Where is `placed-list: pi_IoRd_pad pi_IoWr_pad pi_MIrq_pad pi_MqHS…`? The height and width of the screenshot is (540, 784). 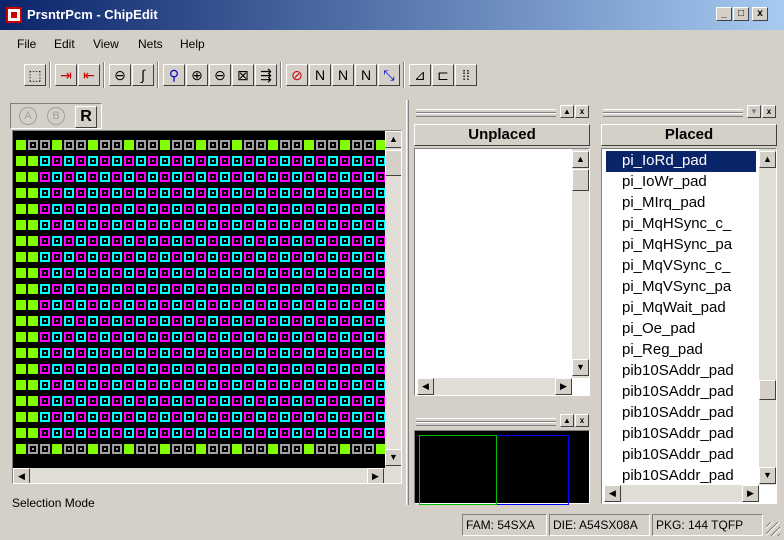 placed-list: pi_IoRd_pad pi_IoWr_pad pi_MIrq_pad pi_MqHS… is located at coordinates (689, 326).